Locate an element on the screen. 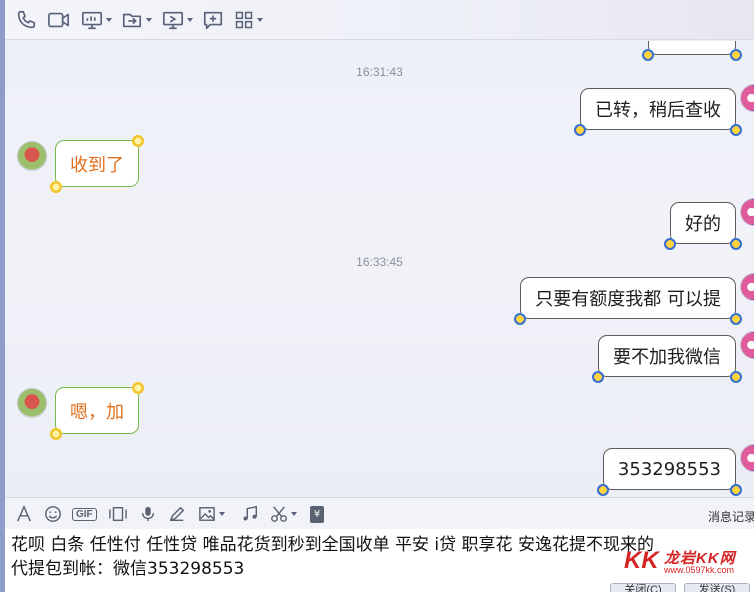  screenshot-icon is located at coordinates (118, 514).